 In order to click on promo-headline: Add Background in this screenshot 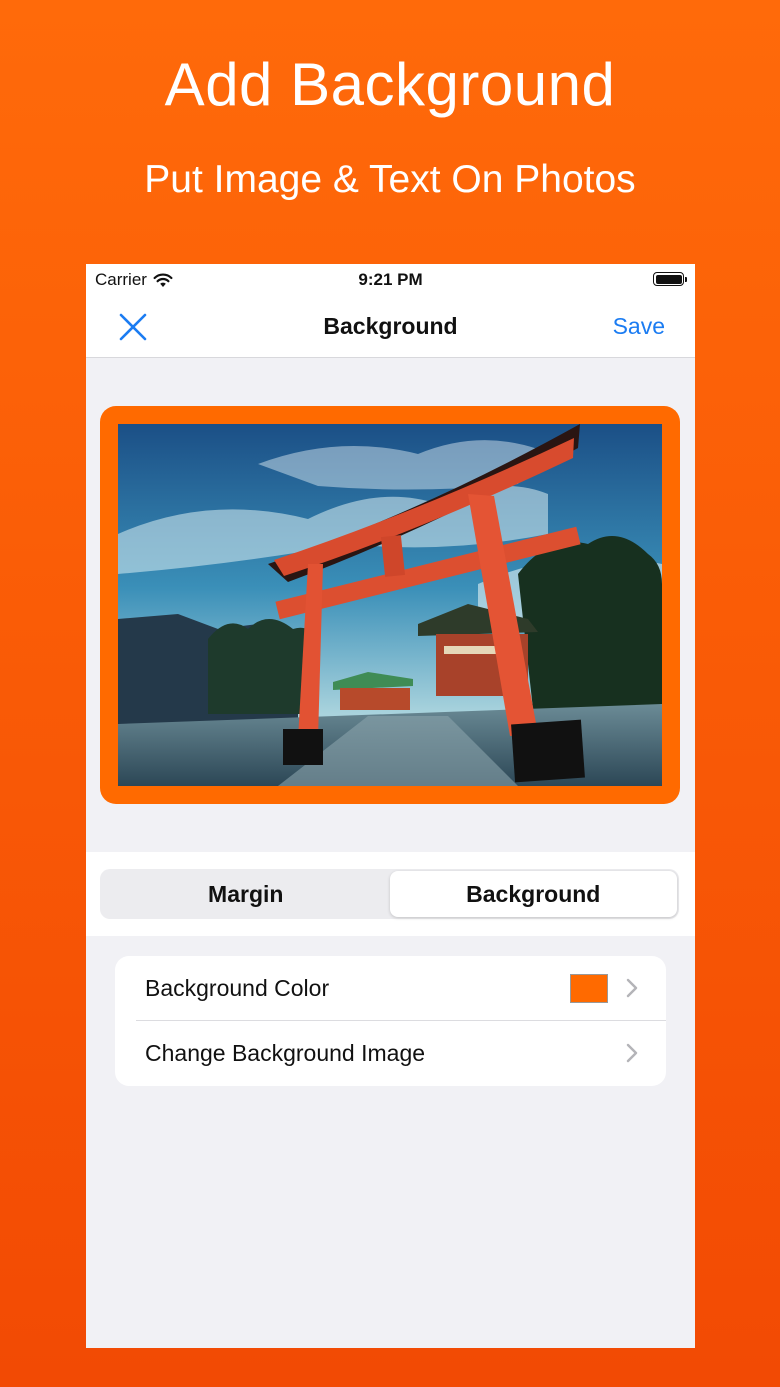, I will do `click(390, 84)`.